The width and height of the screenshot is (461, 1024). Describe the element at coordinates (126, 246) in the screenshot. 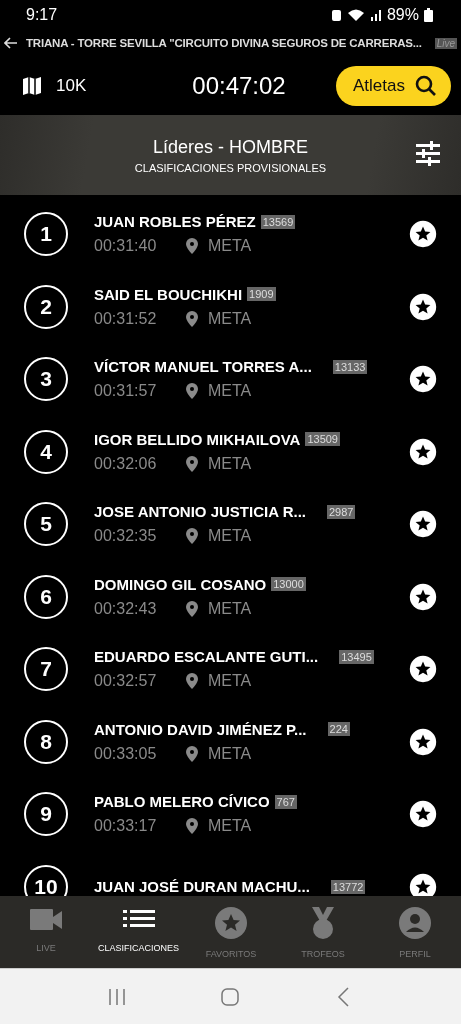

I see `finish-time: 00:31:40` at that location.